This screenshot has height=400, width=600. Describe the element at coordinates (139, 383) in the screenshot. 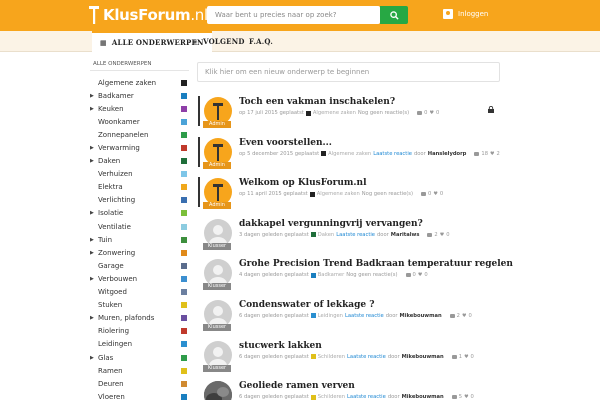

I see `sidebar-category-item: Deuren` at that location.